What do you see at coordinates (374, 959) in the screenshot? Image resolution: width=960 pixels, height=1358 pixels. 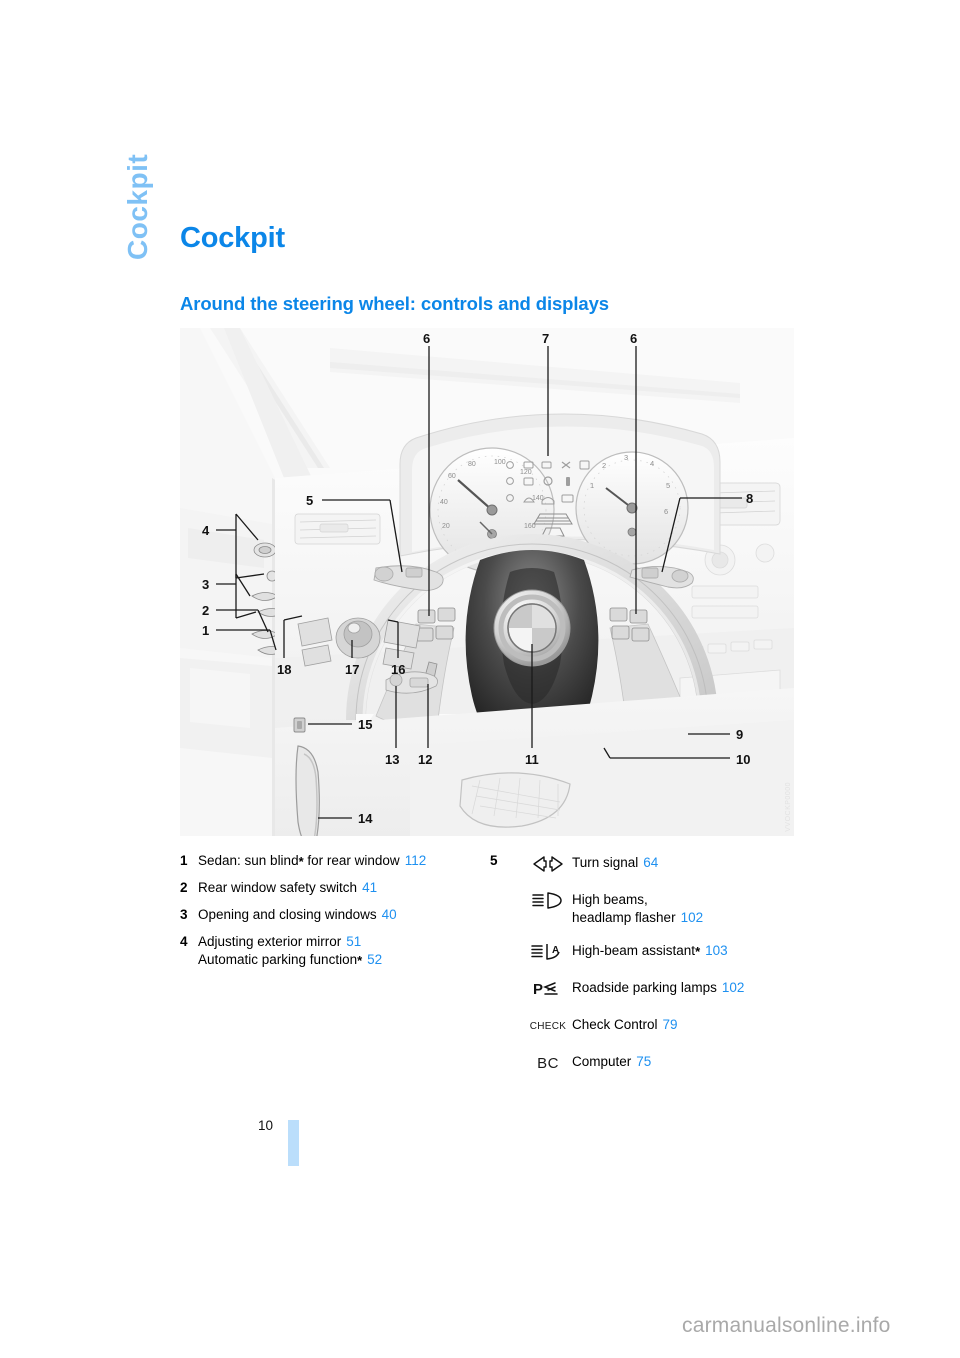 I see `page-reference: 52` at bounding box center [374, 959].